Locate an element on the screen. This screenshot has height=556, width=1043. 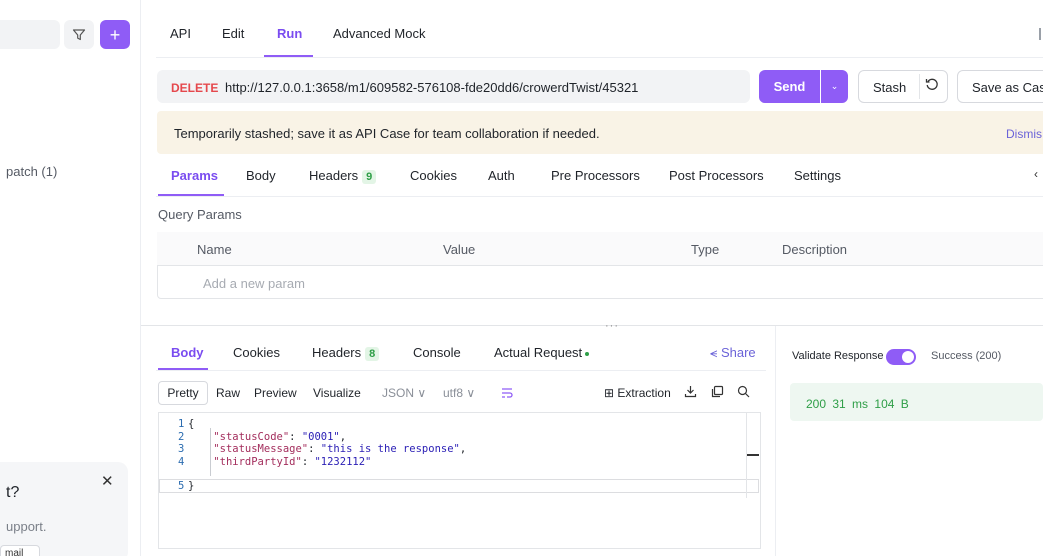
tab-run: Run is located at coordinates (289, 33).